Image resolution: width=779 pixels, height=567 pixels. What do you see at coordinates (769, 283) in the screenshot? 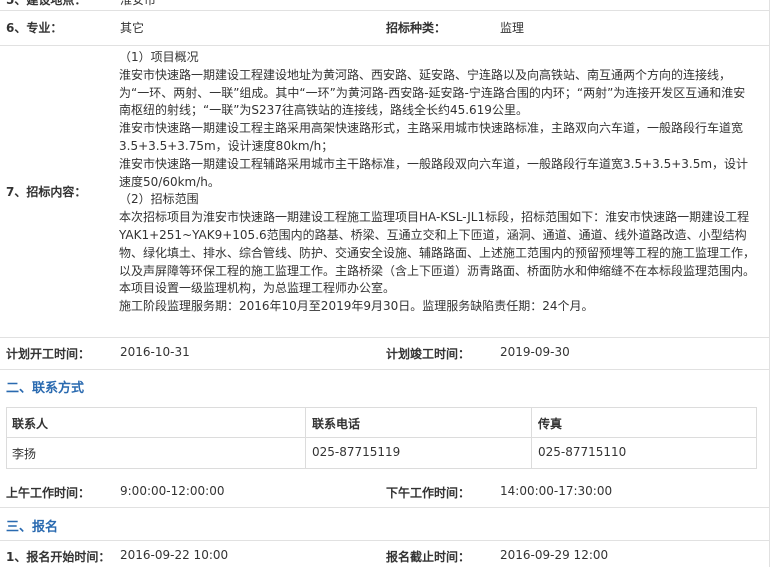
I see `right-border` at bounding box center [769, 283].